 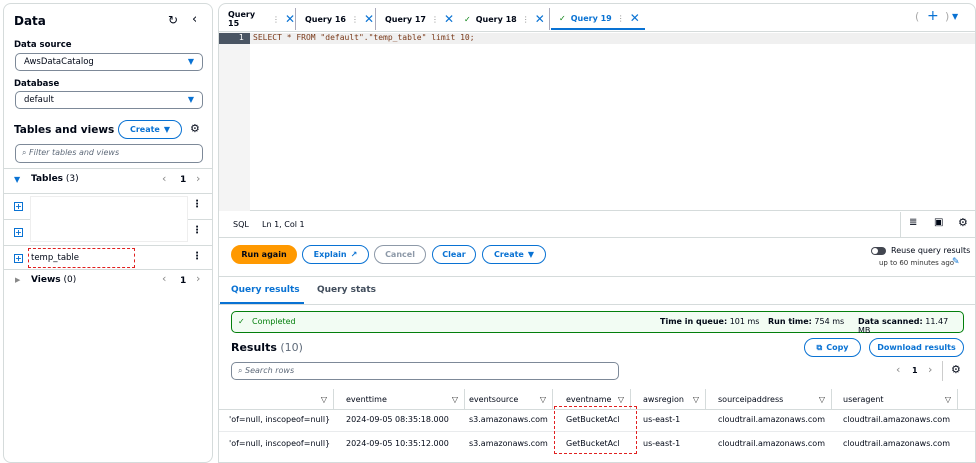 I want to click on tab-query-15: Query 15 ⋮ ✕, so click(x=258, y=19).